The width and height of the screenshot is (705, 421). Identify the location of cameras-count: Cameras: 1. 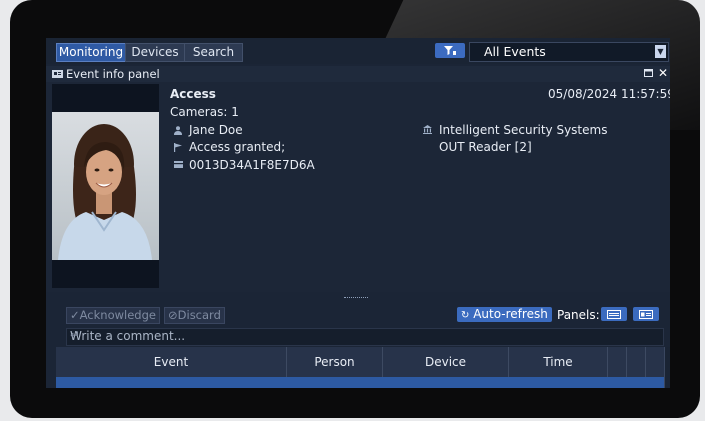
(204, 112).